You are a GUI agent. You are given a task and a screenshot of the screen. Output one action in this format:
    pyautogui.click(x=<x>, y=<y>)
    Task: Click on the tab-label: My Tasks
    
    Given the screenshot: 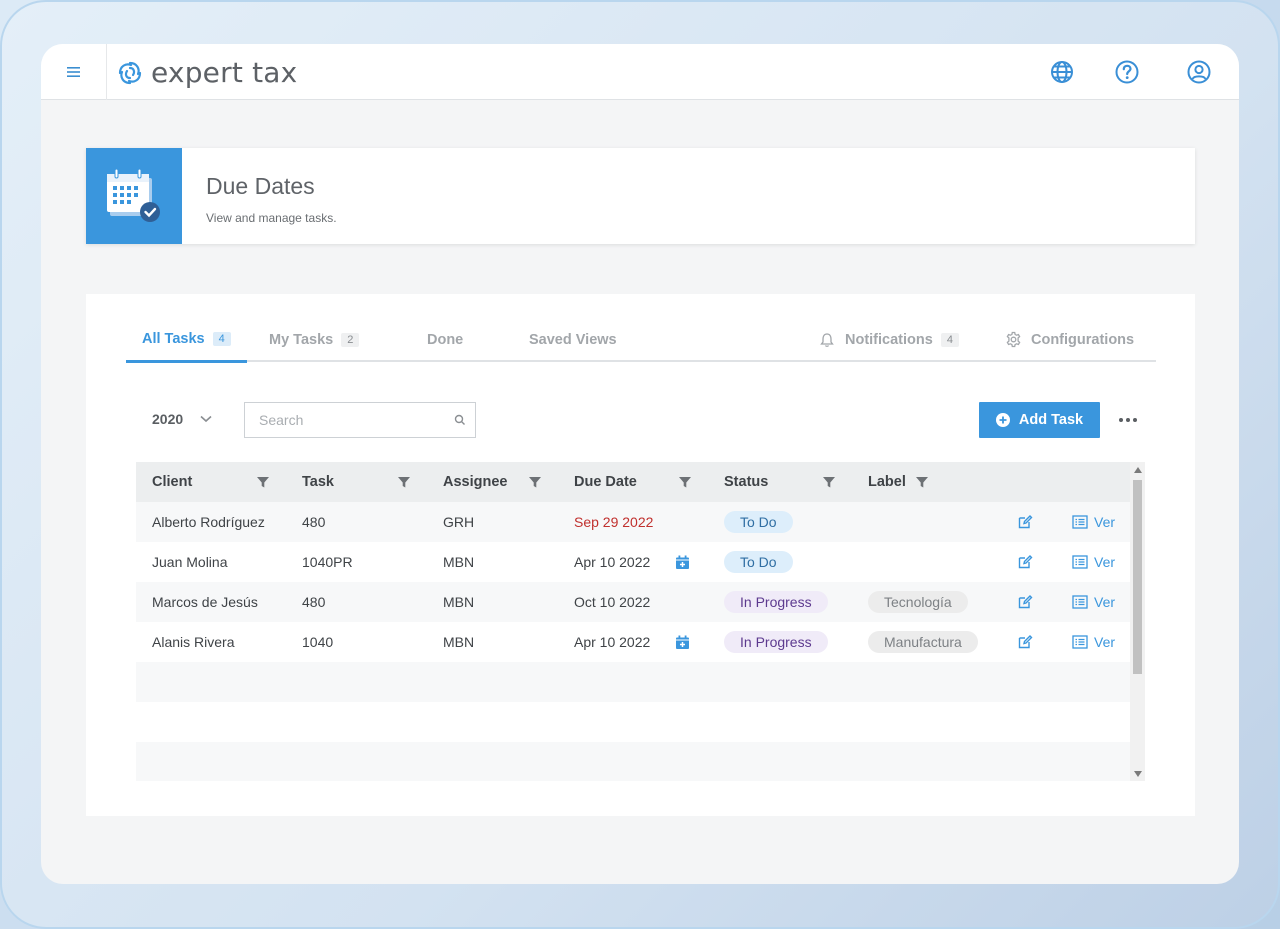 What is the action you would take?
    pyautogui.click(x=301, y=339)
    